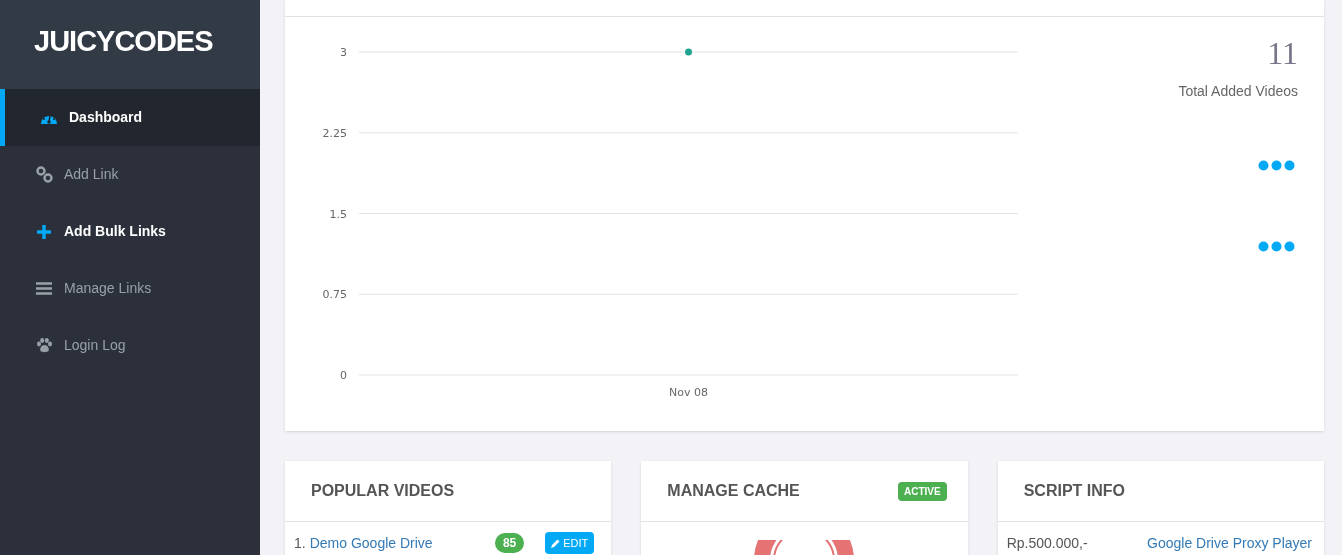  Describe the element at coordinates (44, 231) in the screenshot. I see `plus-icon` at that location.